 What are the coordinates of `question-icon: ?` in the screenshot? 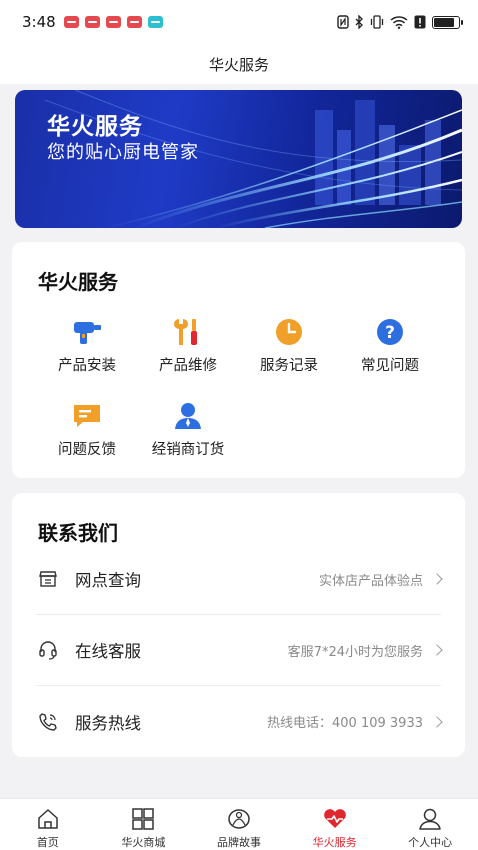 It's located at (390, 332).